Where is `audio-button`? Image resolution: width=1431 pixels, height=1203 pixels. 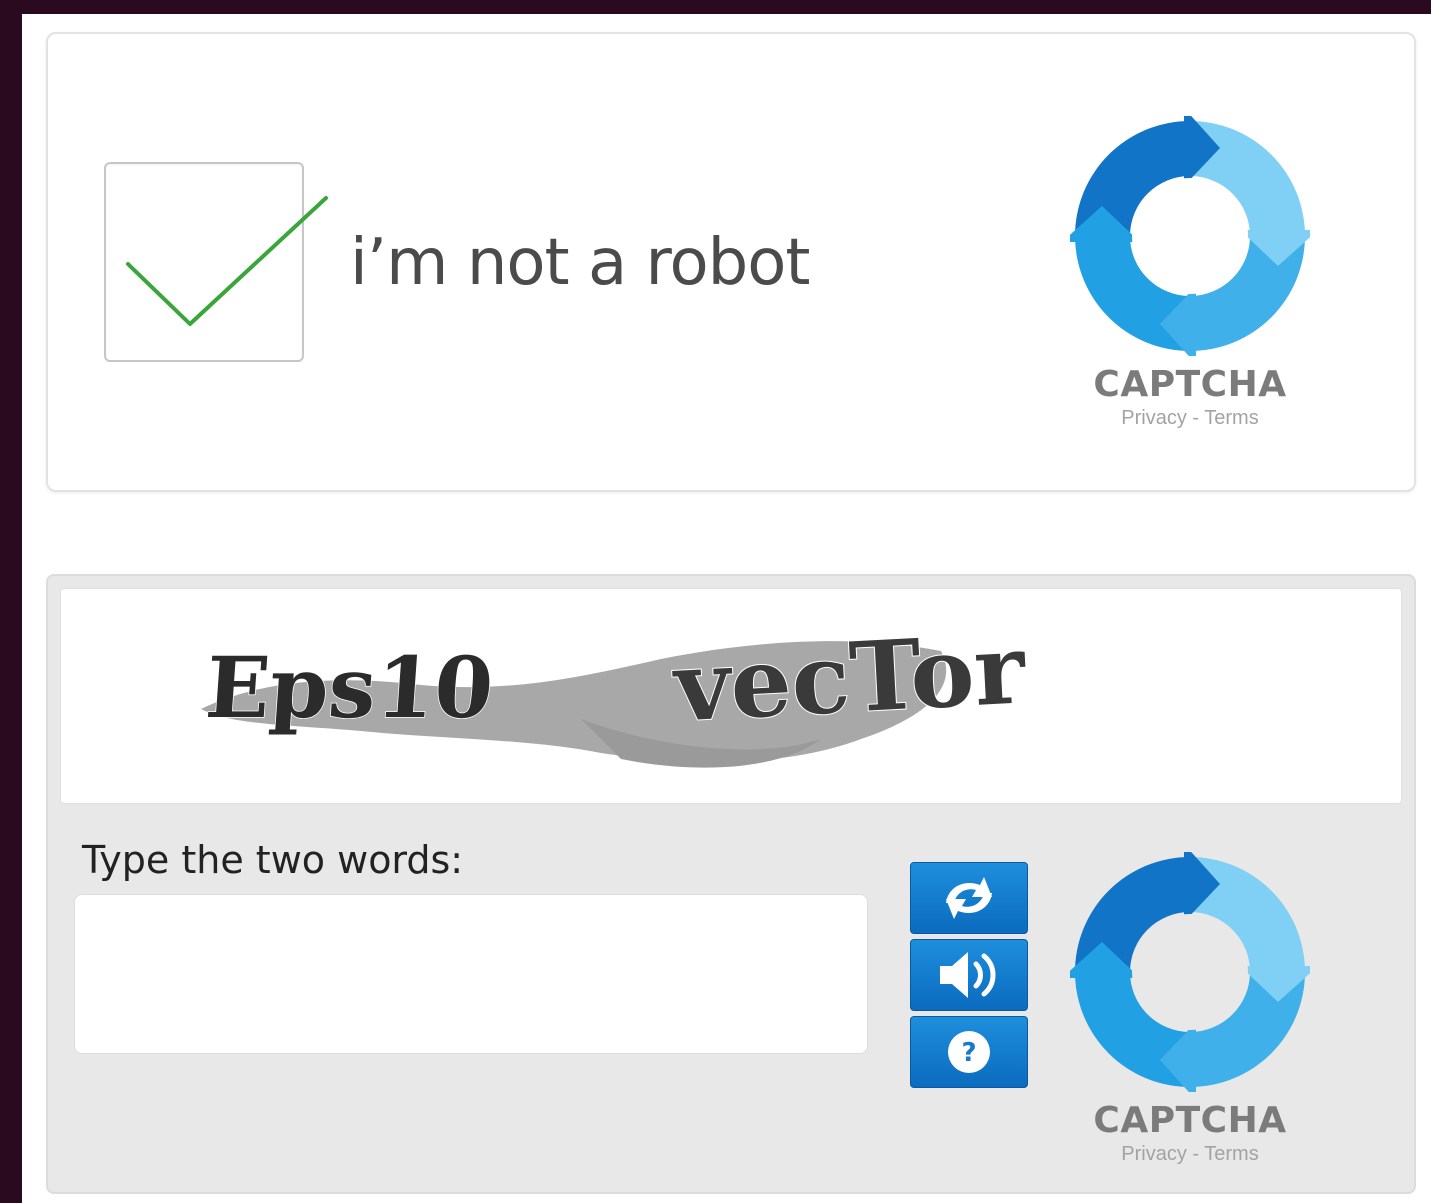
audio-button is located at coordinates (969, 975).